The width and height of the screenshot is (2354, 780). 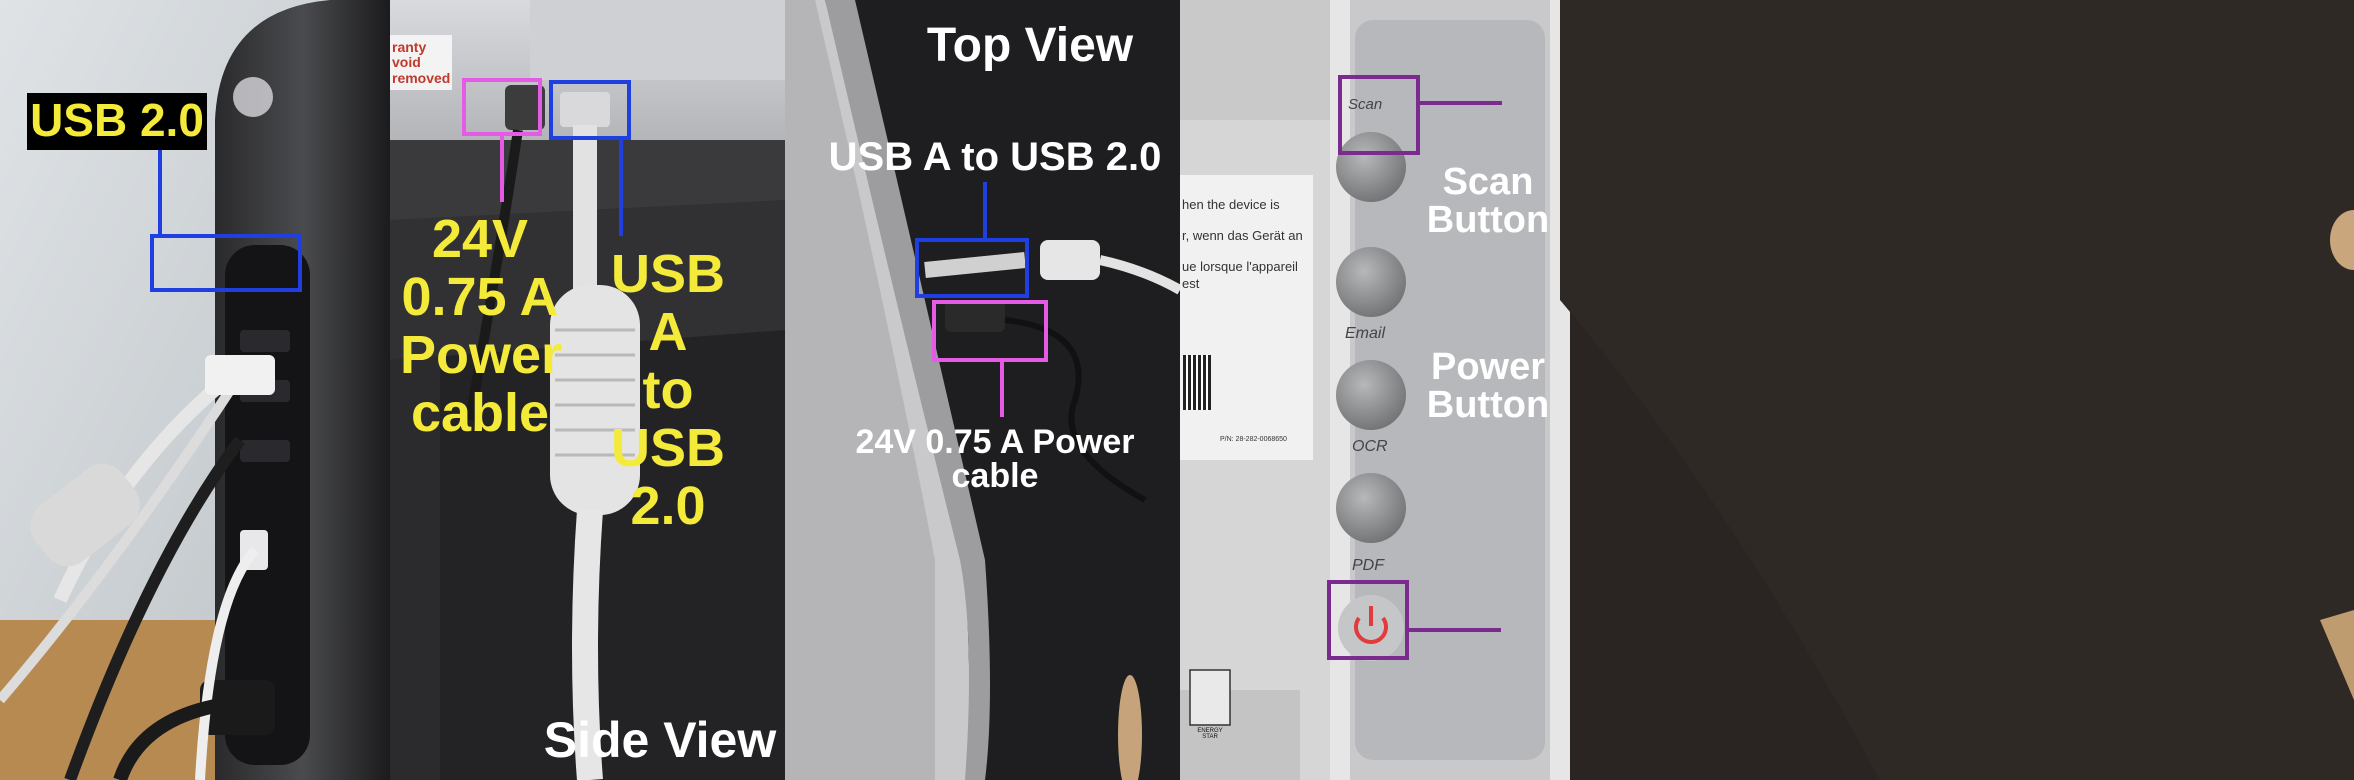 I want to click on pdf-button-caption: PDF, so click(x=1368, y=565).